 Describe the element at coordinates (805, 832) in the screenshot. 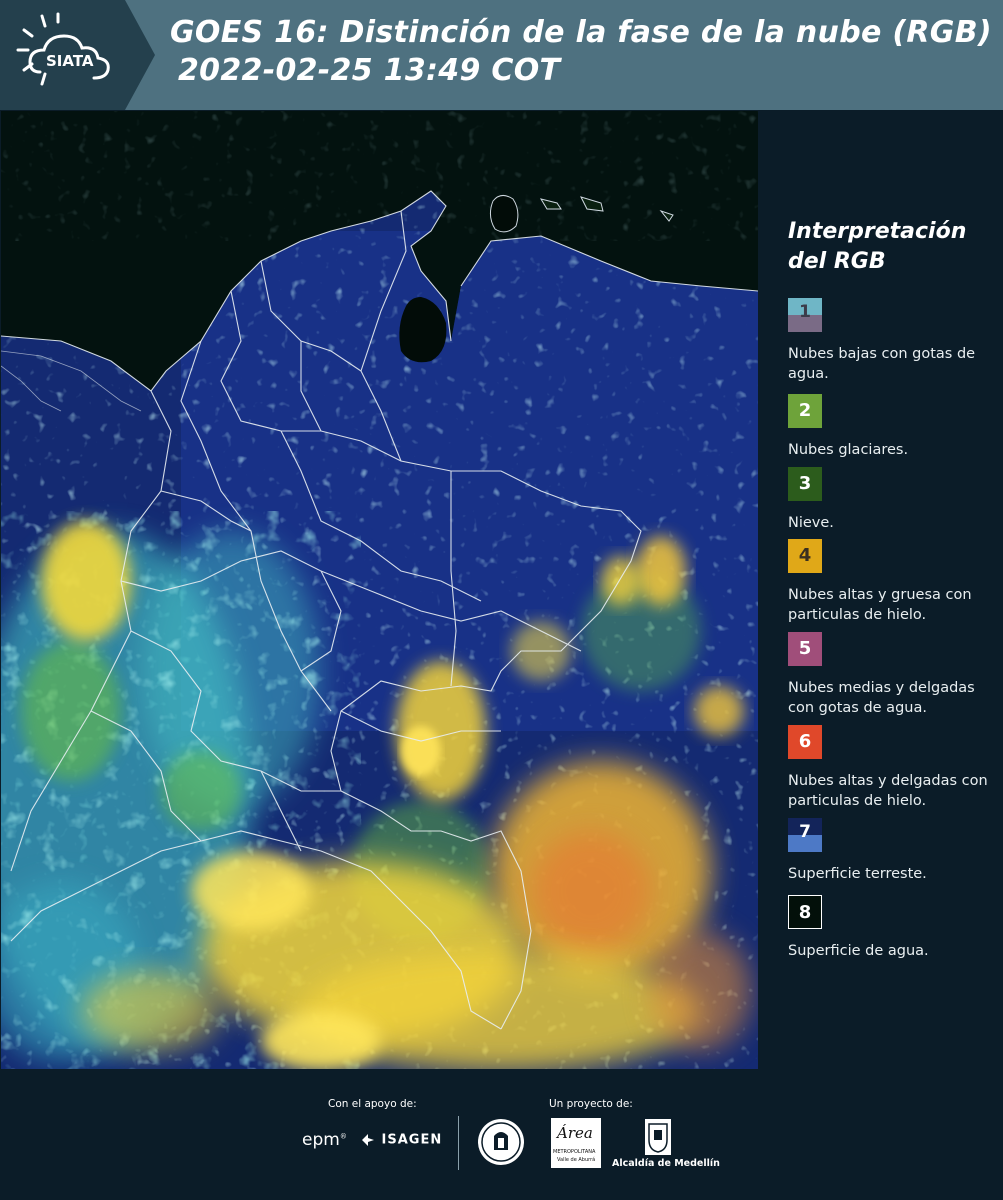

I see `legend-number-7: 7` at that location.